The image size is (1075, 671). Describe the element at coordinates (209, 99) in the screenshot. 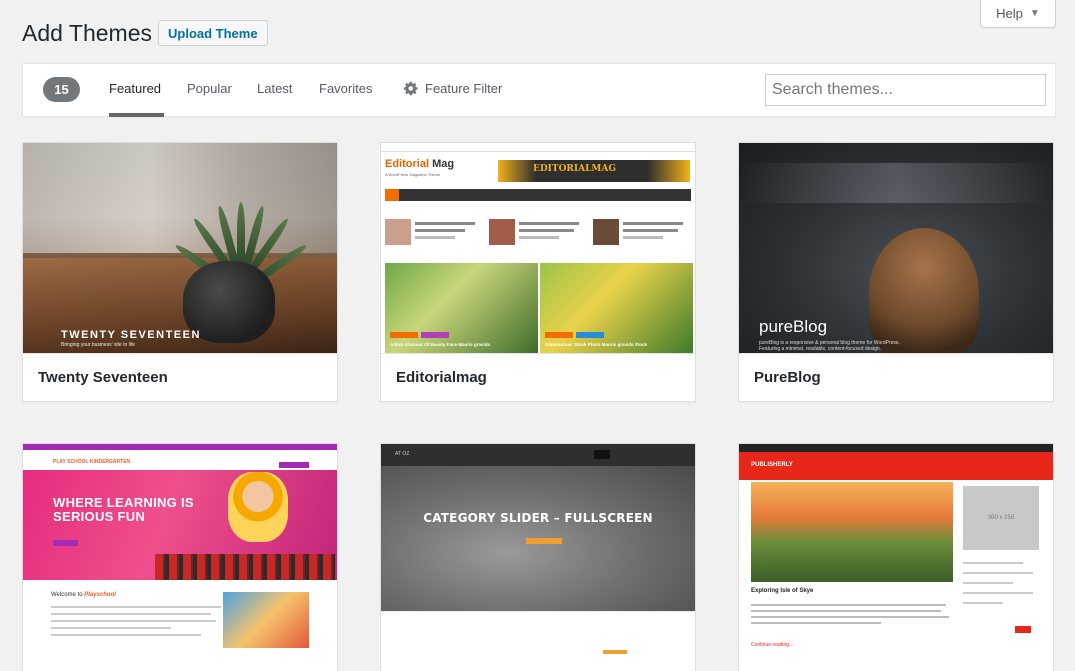

I see `tab-popular: Popular` at that location.